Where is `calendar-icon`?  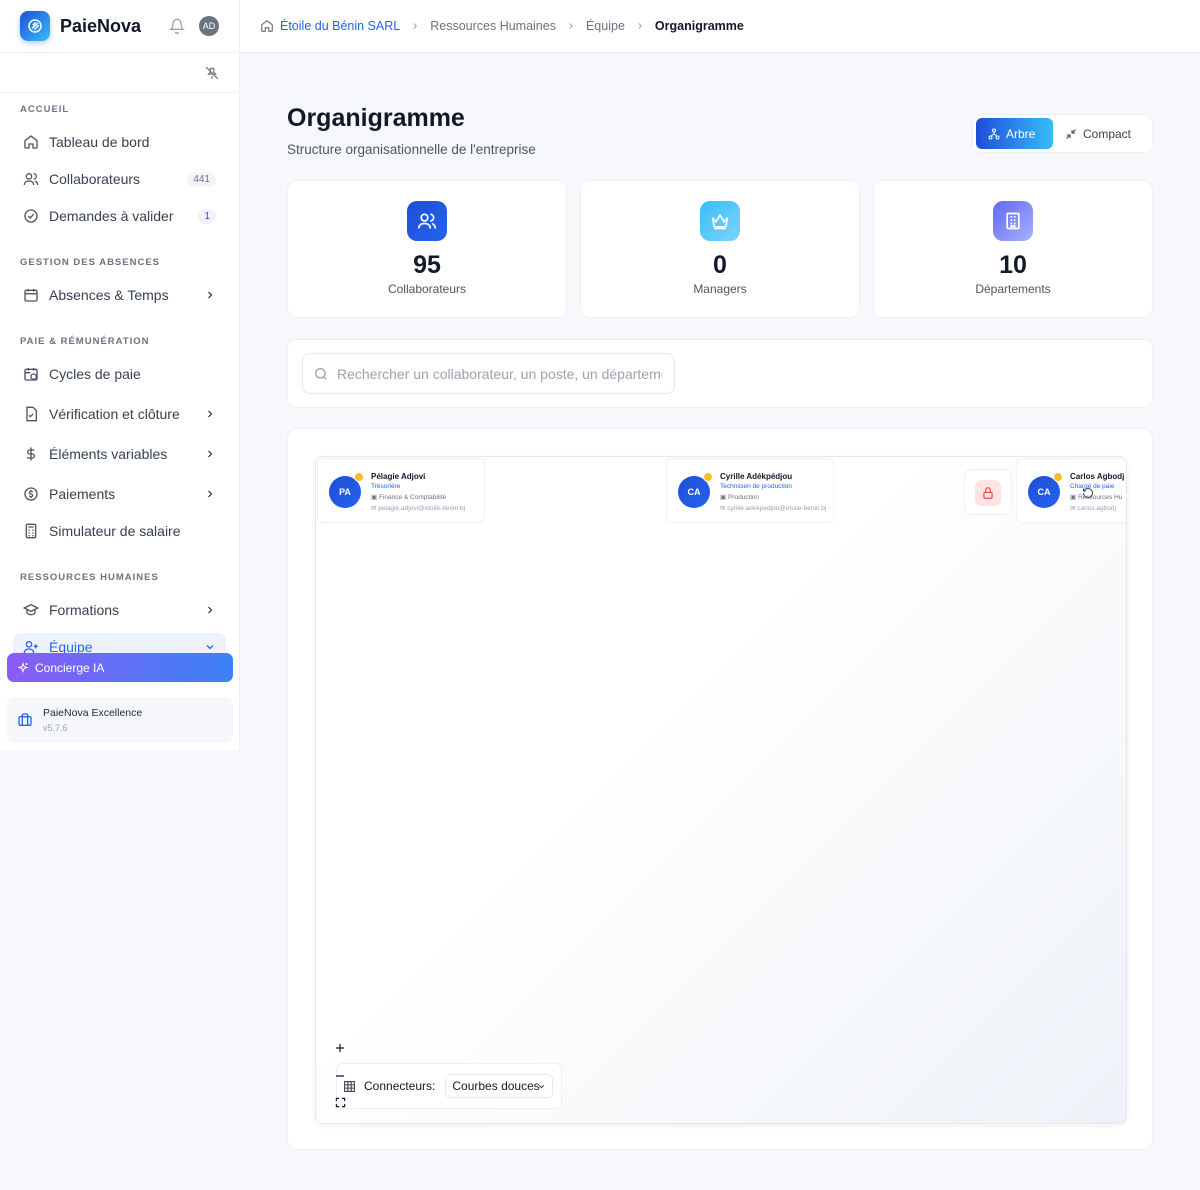 calendar-icon is located at coordinates (31, 295).